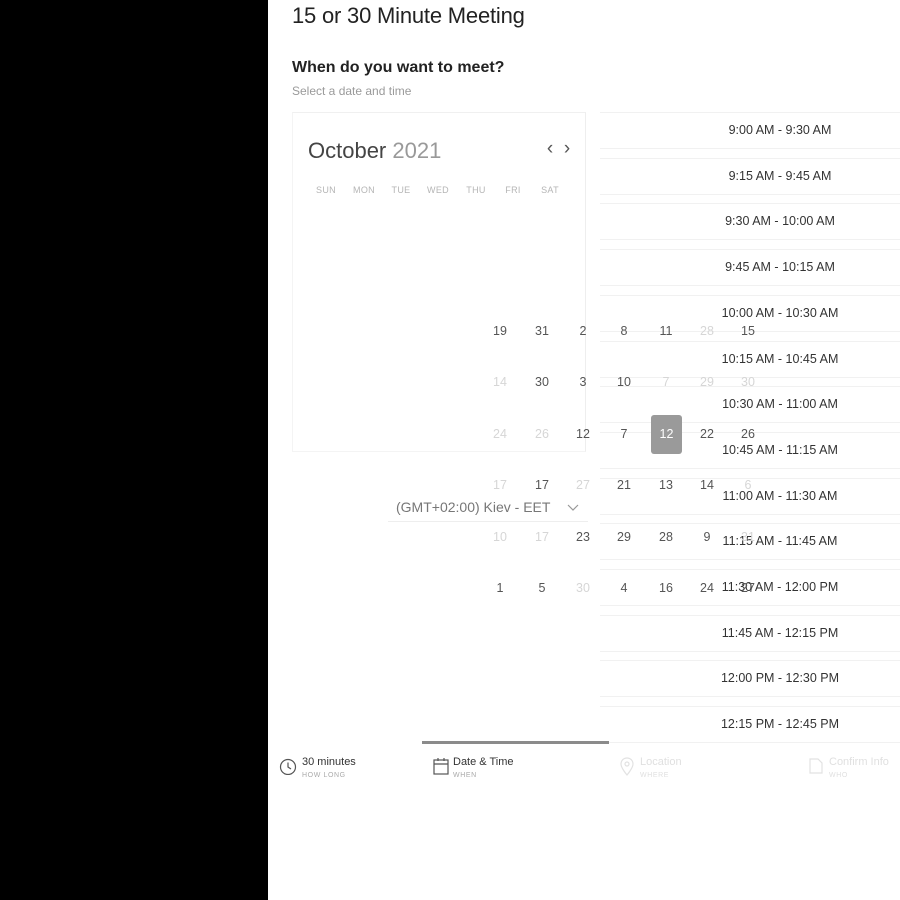  I want to click on time-slot: 9:30 AM - 10:00 AM, so click(750, 222).